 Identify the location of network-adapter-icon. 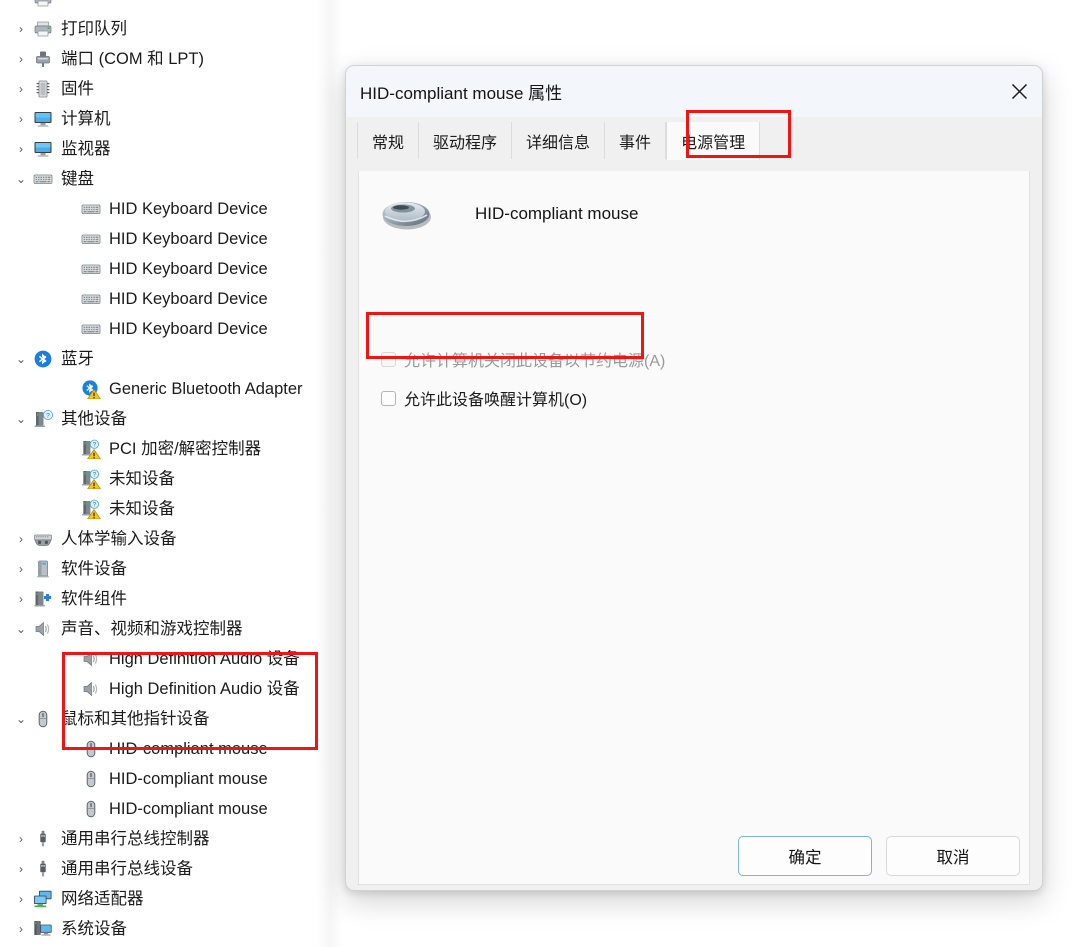
(43, 899).